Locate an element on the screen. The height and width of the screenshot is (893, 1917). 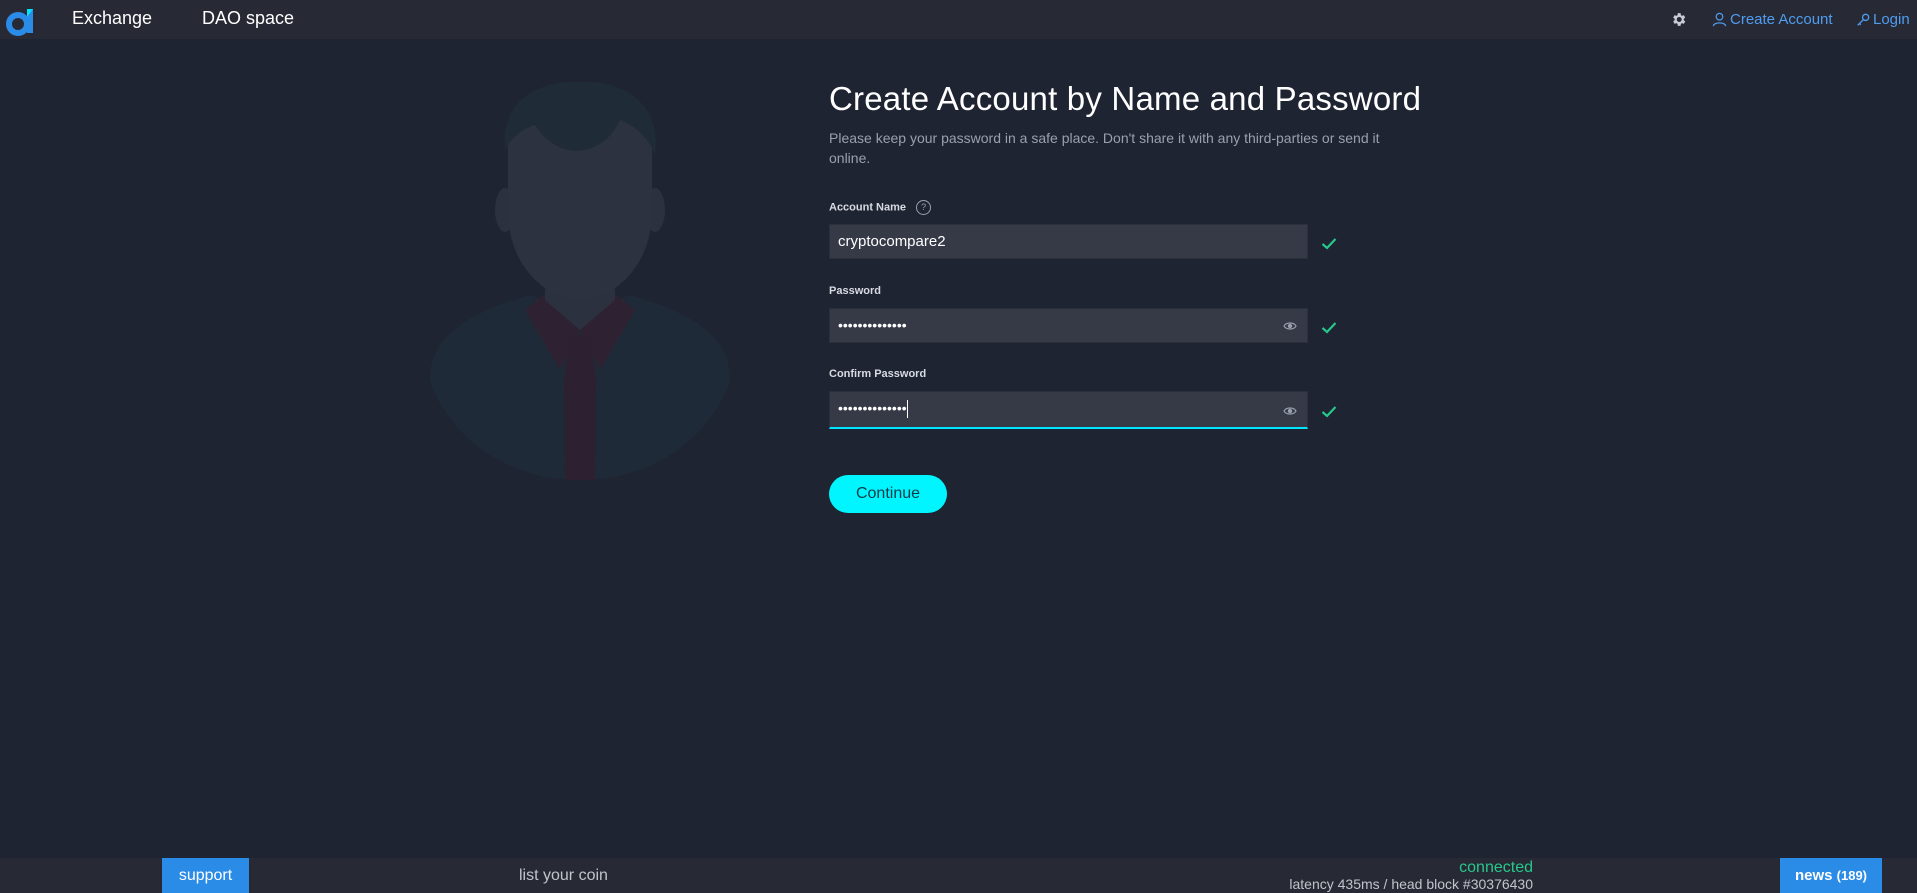
news-button: news (189) is located at coordinates (1831, 875).